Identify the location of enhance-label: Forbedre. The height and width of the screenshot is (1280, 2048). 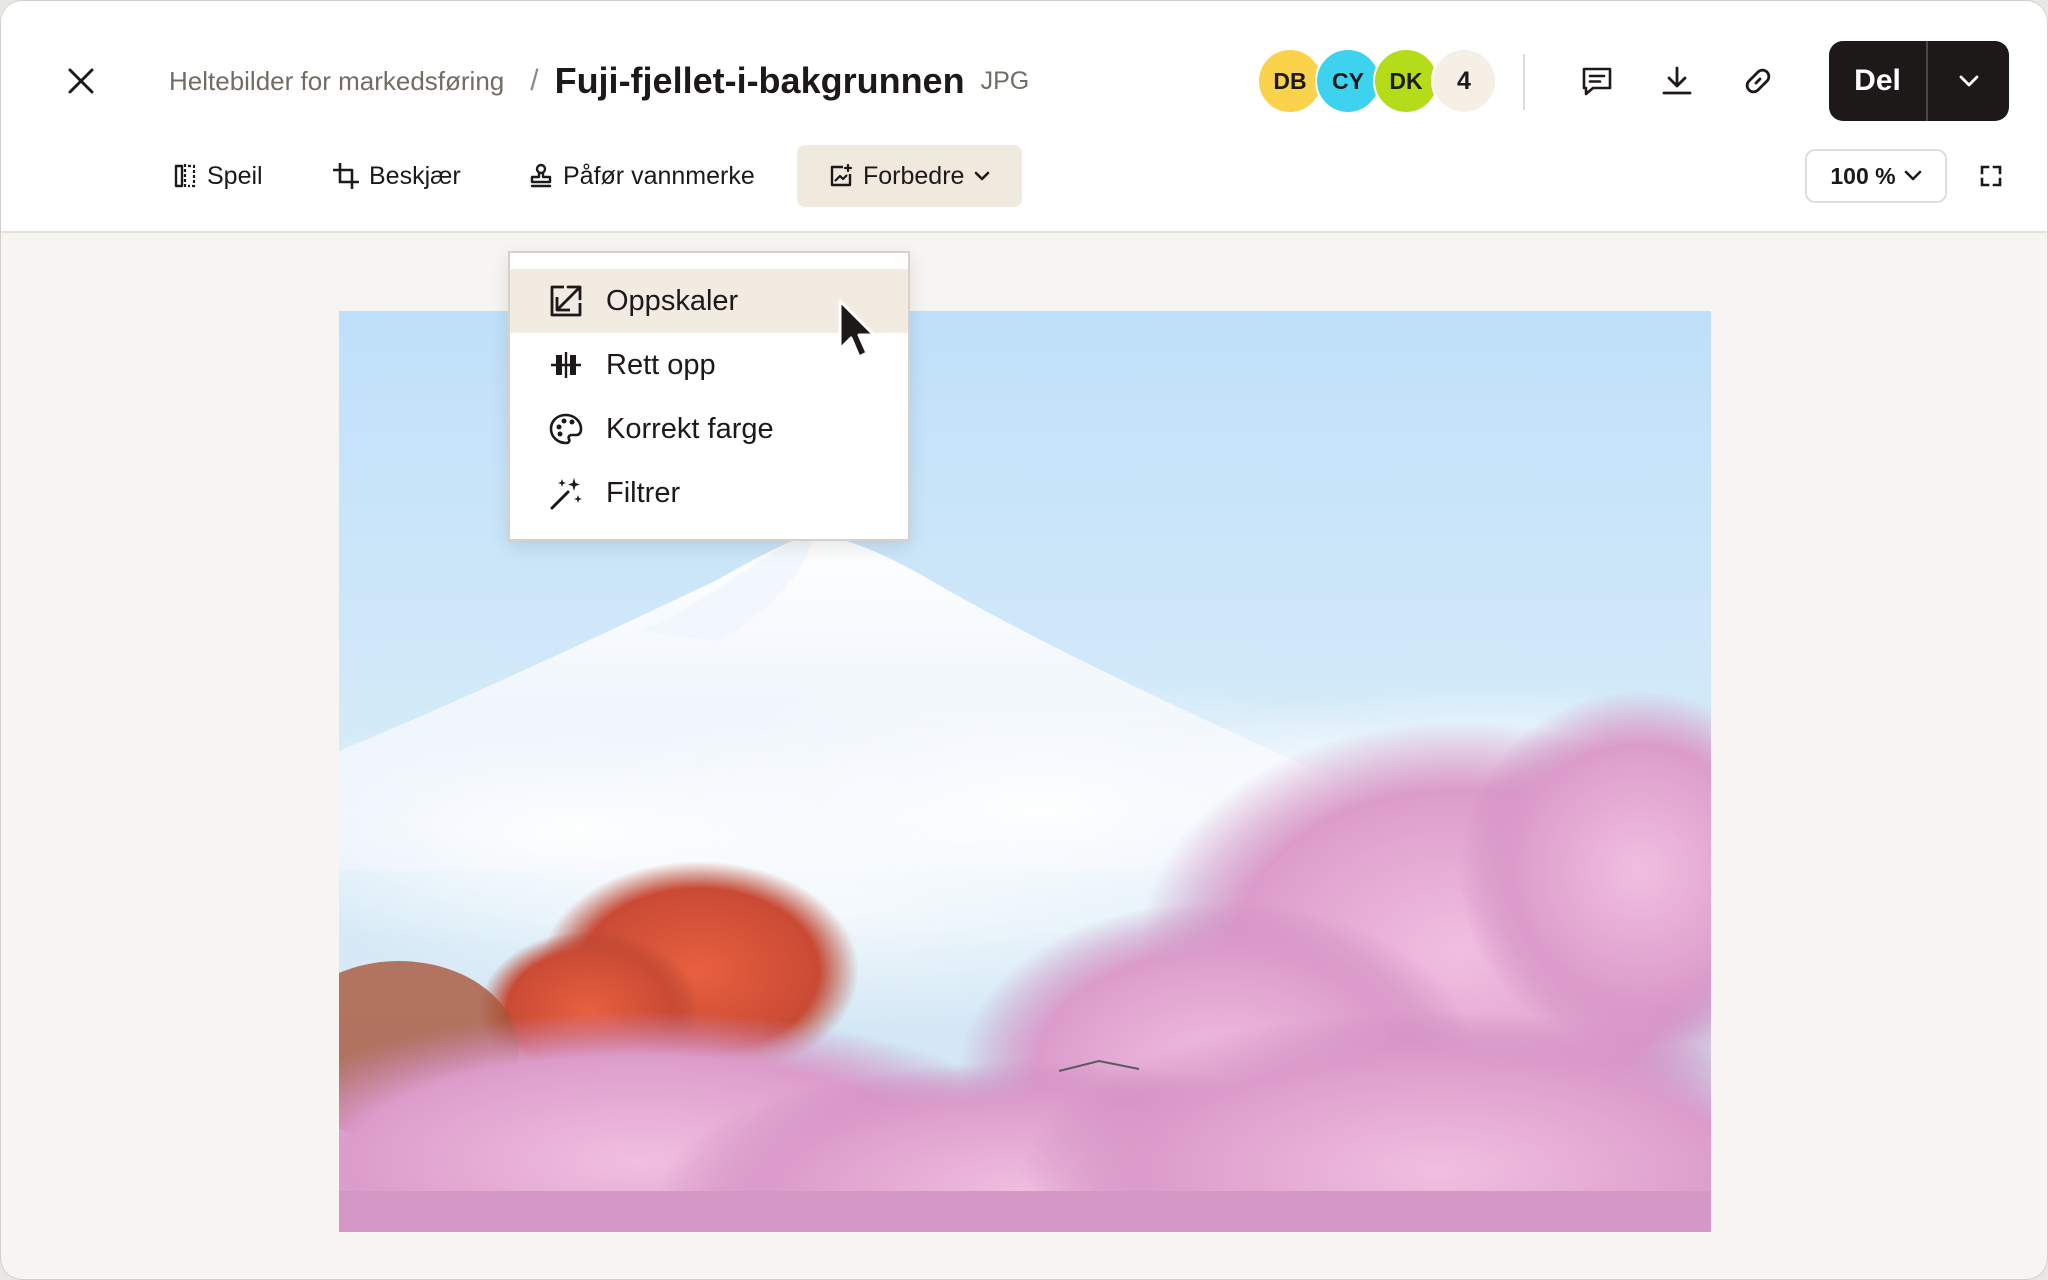
(914, 175).